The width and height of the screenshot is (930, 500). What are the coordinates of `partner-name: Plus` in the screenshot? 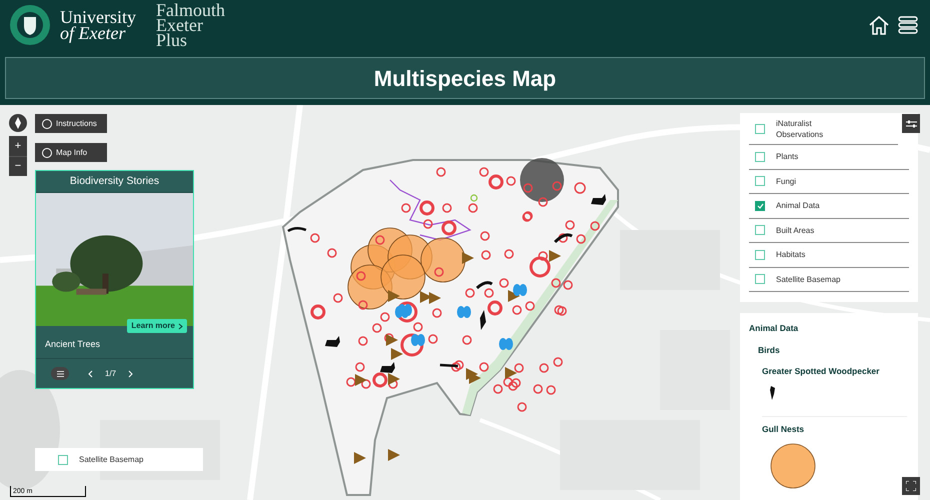 It's located at (172, 40).